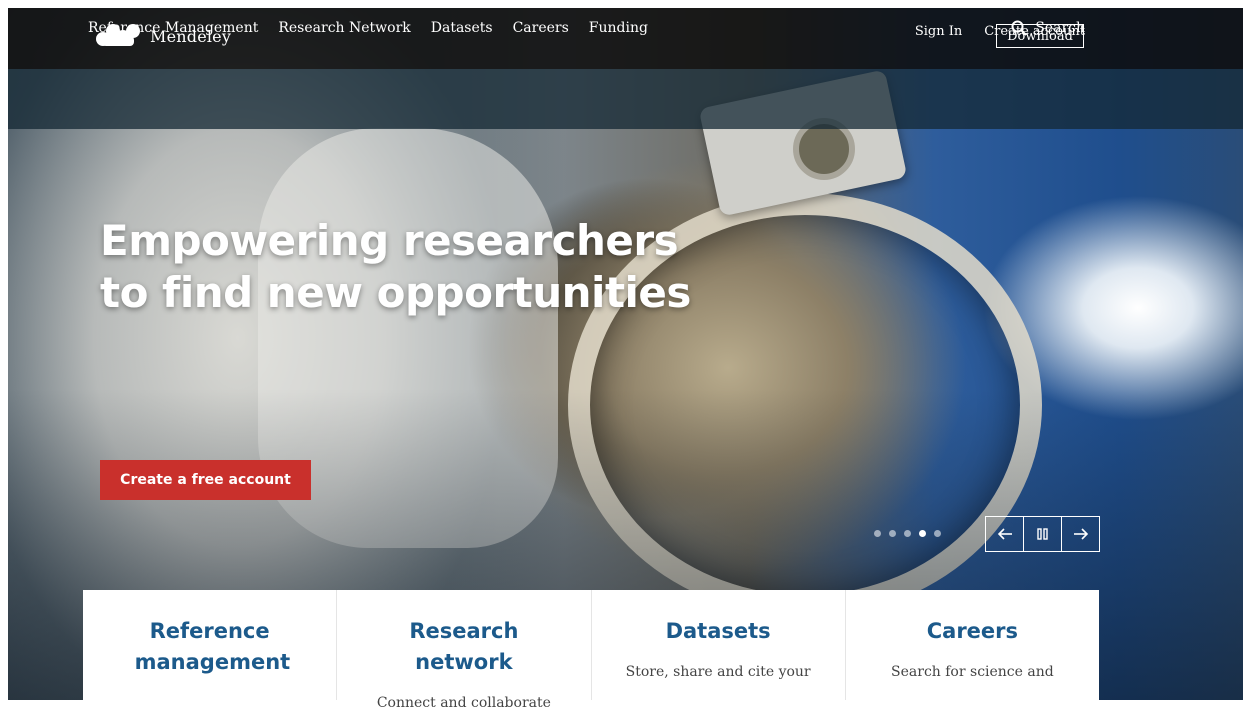 Image resolution: width=1243 pixels, height=714 pixels. What do you see at coordinates (395, 292) in the screenshot?
I see `headline-line-2: to find new opportunities` at bounding box center [395, 292].